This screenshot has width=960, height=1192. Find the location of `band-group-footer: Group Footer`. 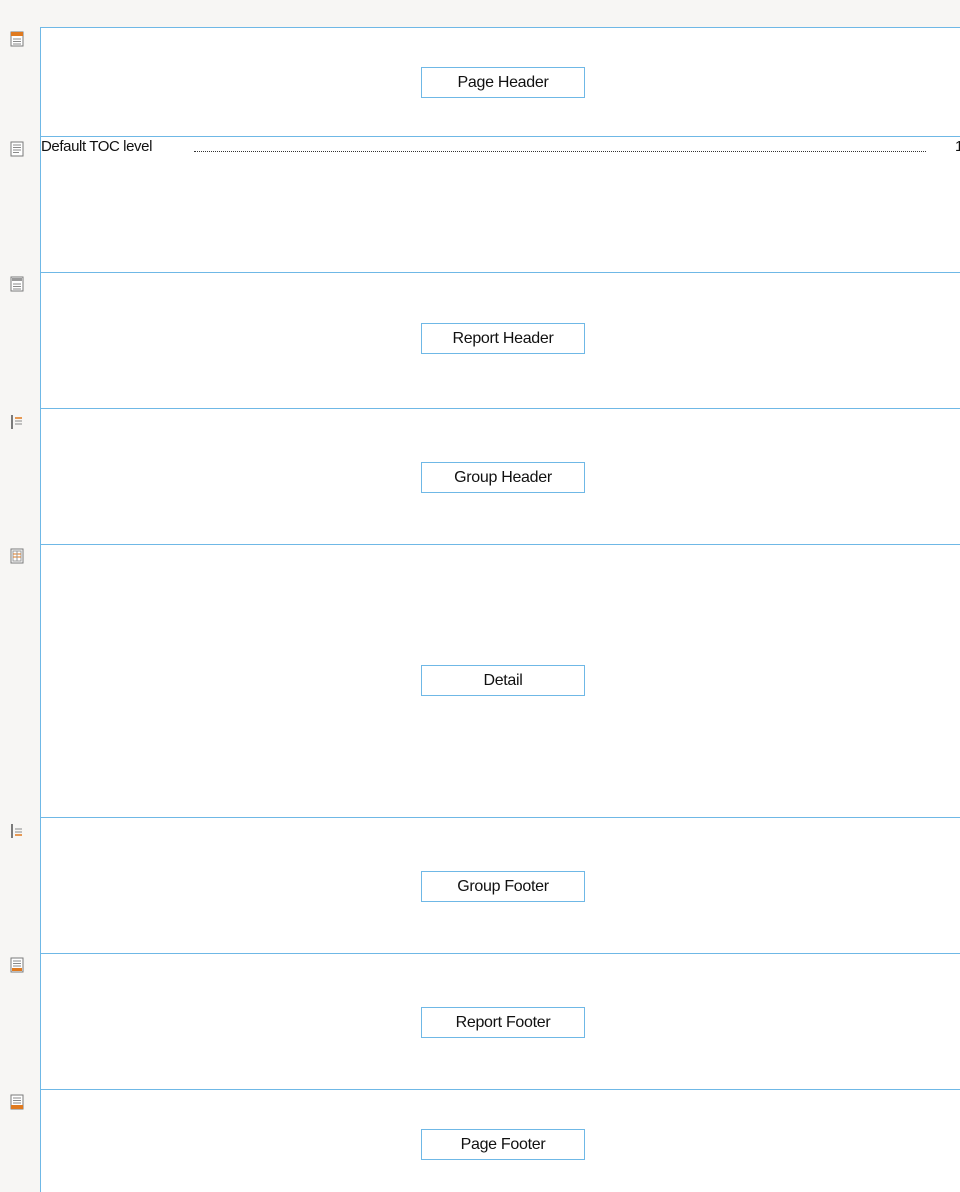

band-group-footer: Group Footer is located at coordinates (500, 885).